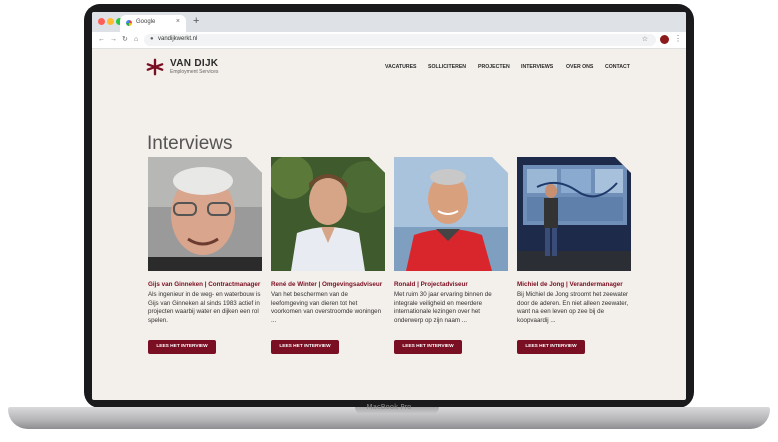 This screenshot has height=442, width=778. What do you see at coordinates (537, 67) in the screenshot?
I see `nav-interviews: INTERVIEWS` at bounding box center [537, 67].